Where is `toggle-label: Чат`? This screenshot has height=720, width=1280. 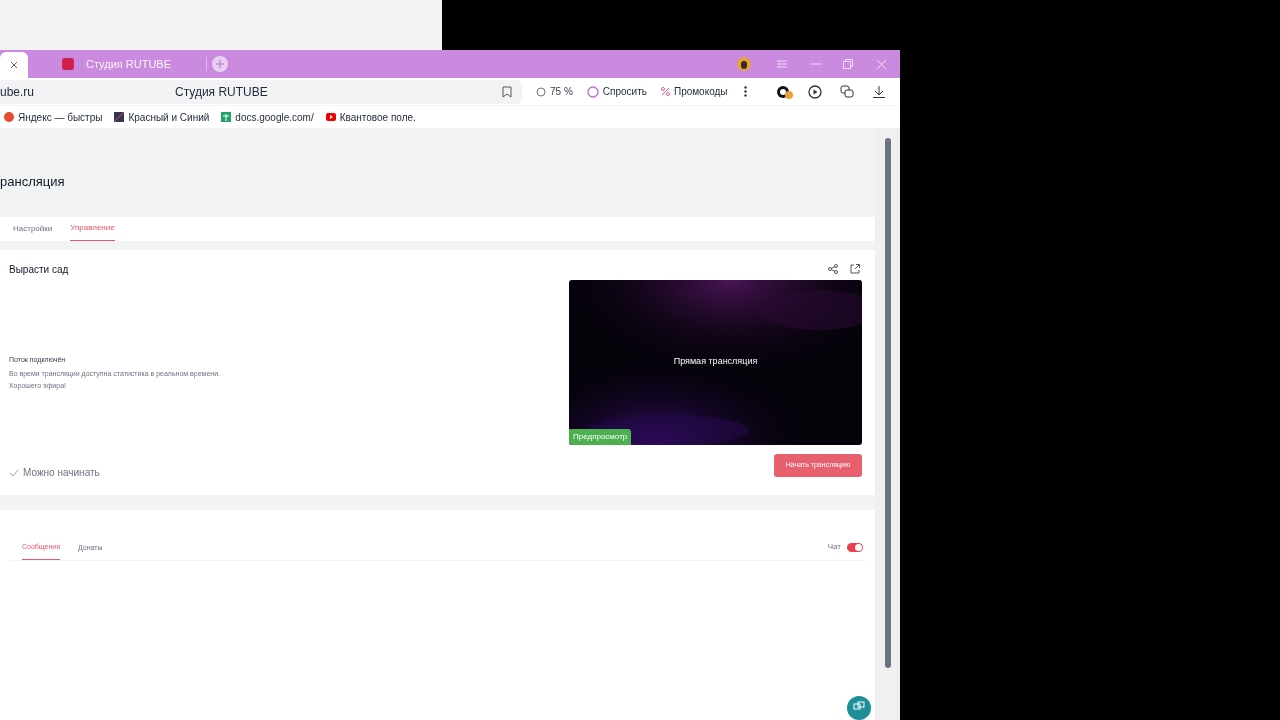
toggle-label: Чат is located at coordinates (834, 547).